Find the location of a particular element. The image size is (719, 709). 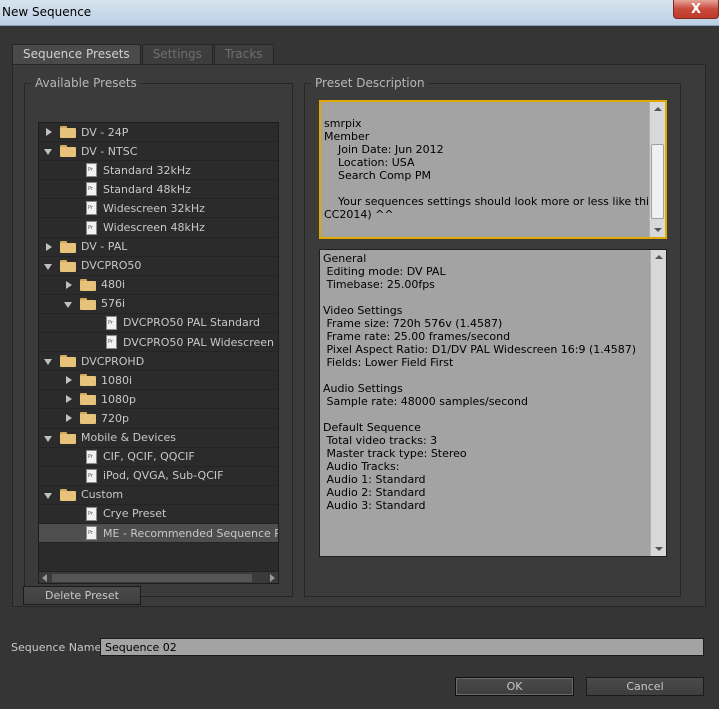

tree-preset-row: CIF, QCIF, QQCIF is located at coordinates (158, 457).